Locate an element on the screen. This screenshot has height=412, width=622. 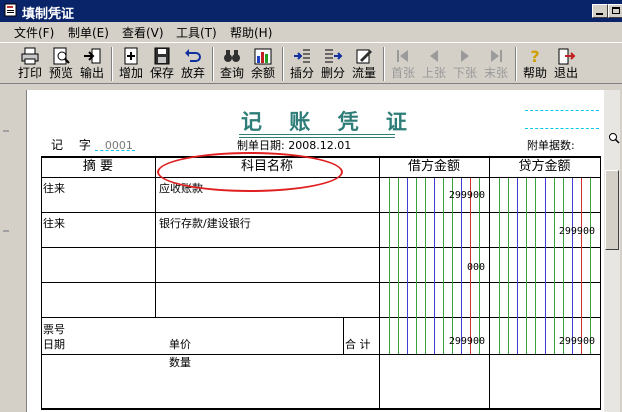
row3-debit: 000 is located at coordinates (433, 267).